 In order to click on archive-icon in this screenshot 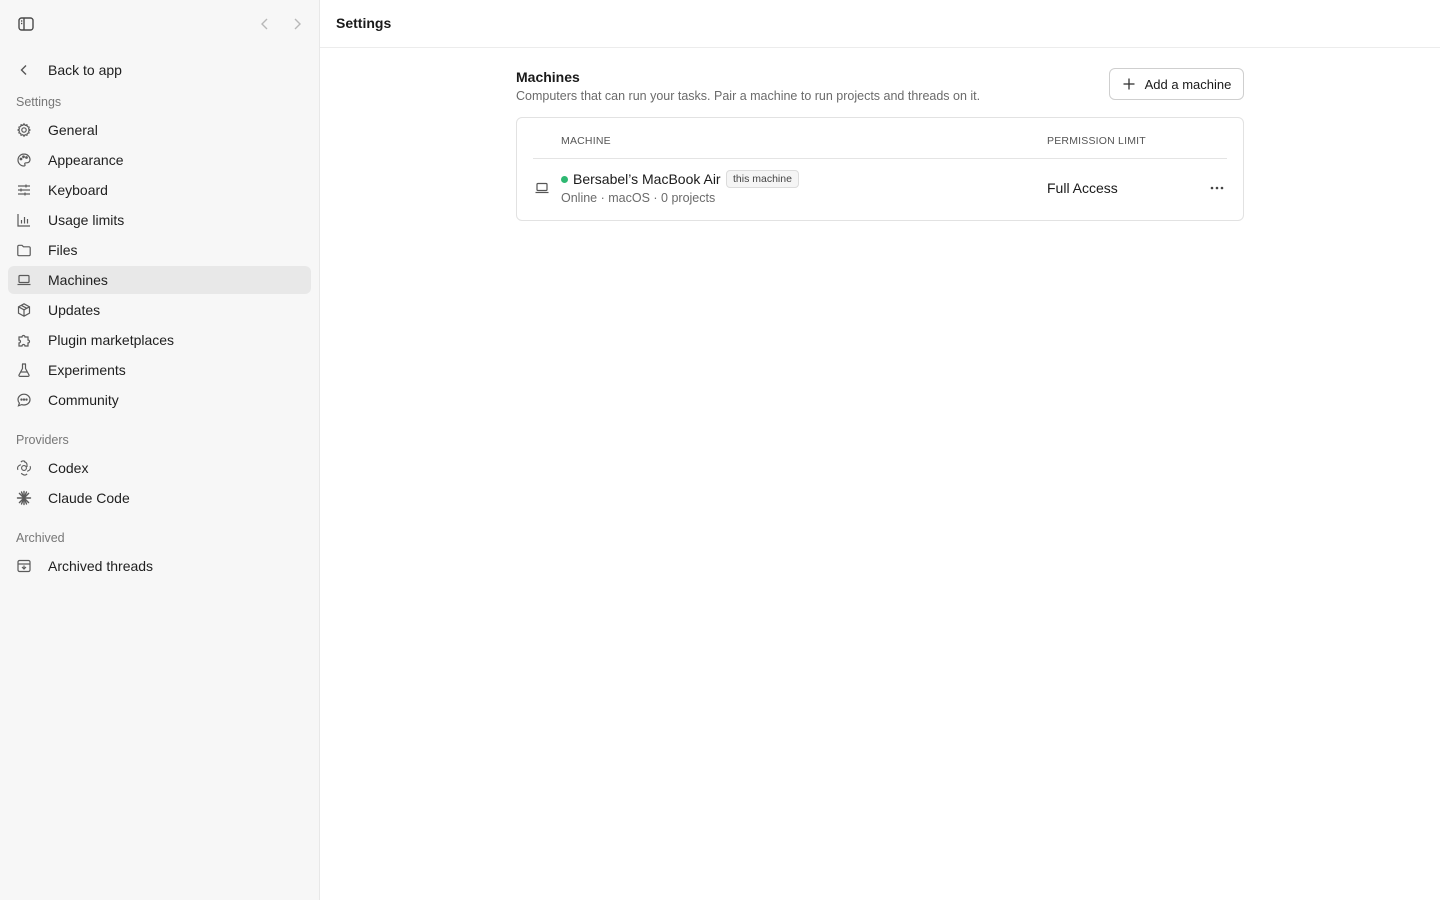, I will do `click(24, 566)`.